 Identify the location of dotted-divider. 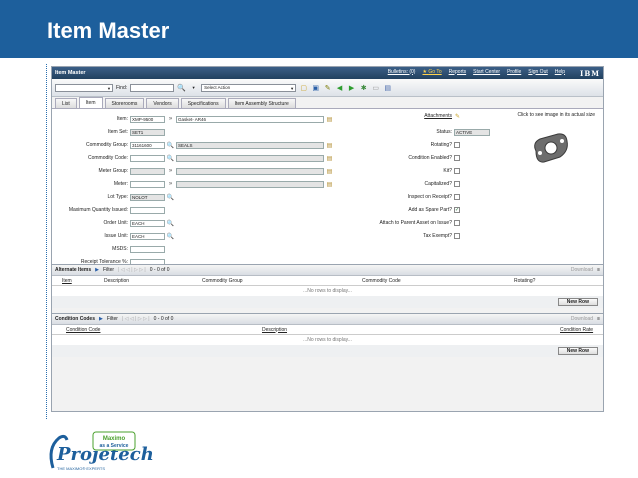
(46, 241).